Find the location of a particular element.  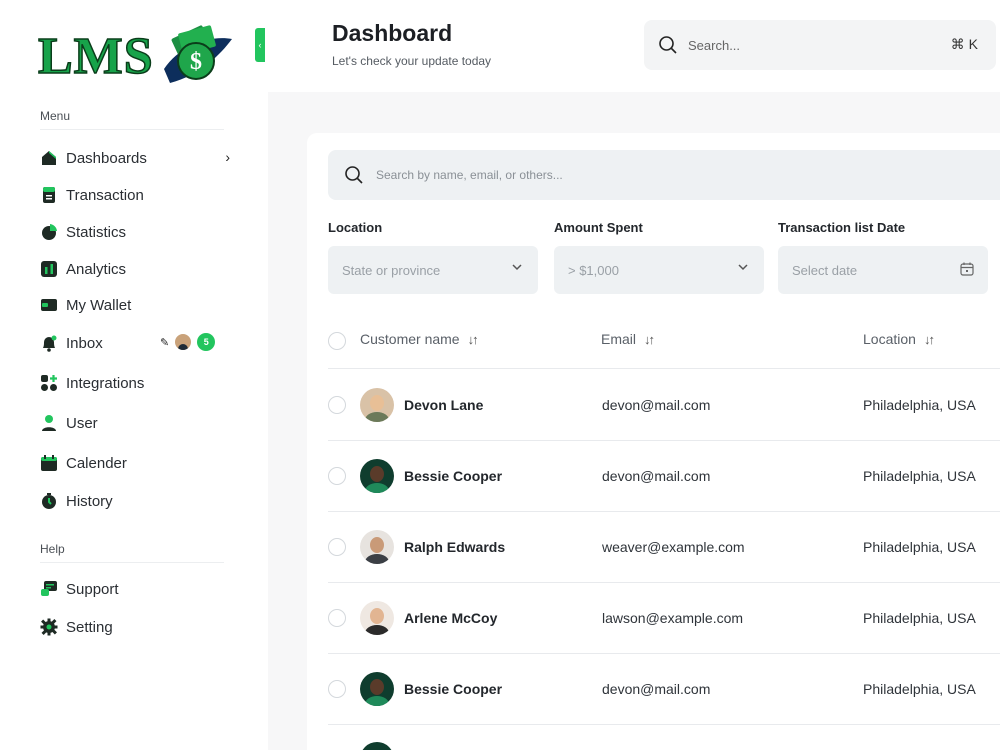

inbox-extras: ✎ 5 is located at coordinates (188, 342).